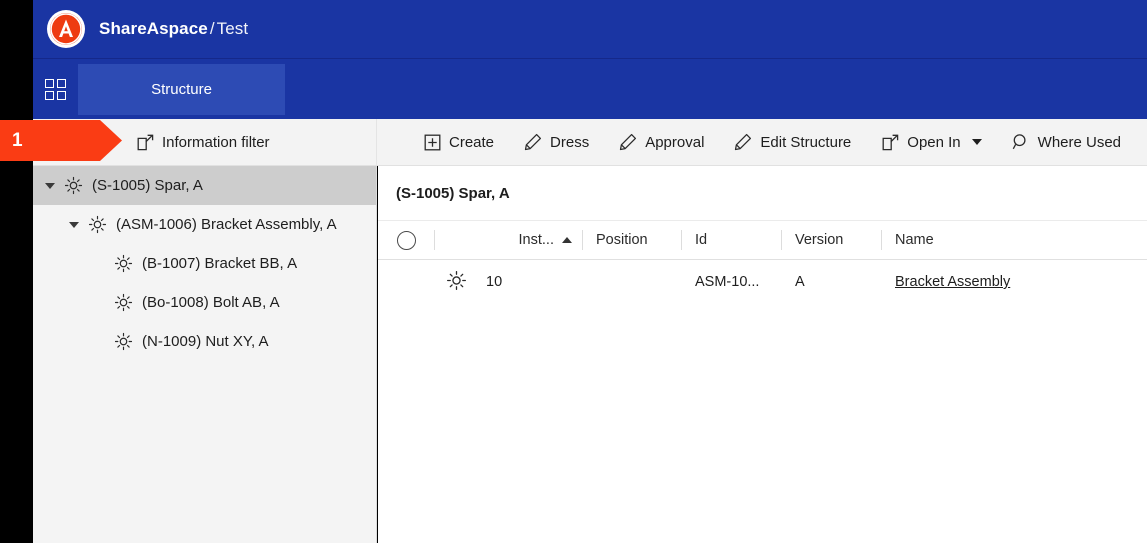  Describe the element at coordinates (952, 282) in the screenshot. I see `row-name-link: Bracket Assembly` at that location.